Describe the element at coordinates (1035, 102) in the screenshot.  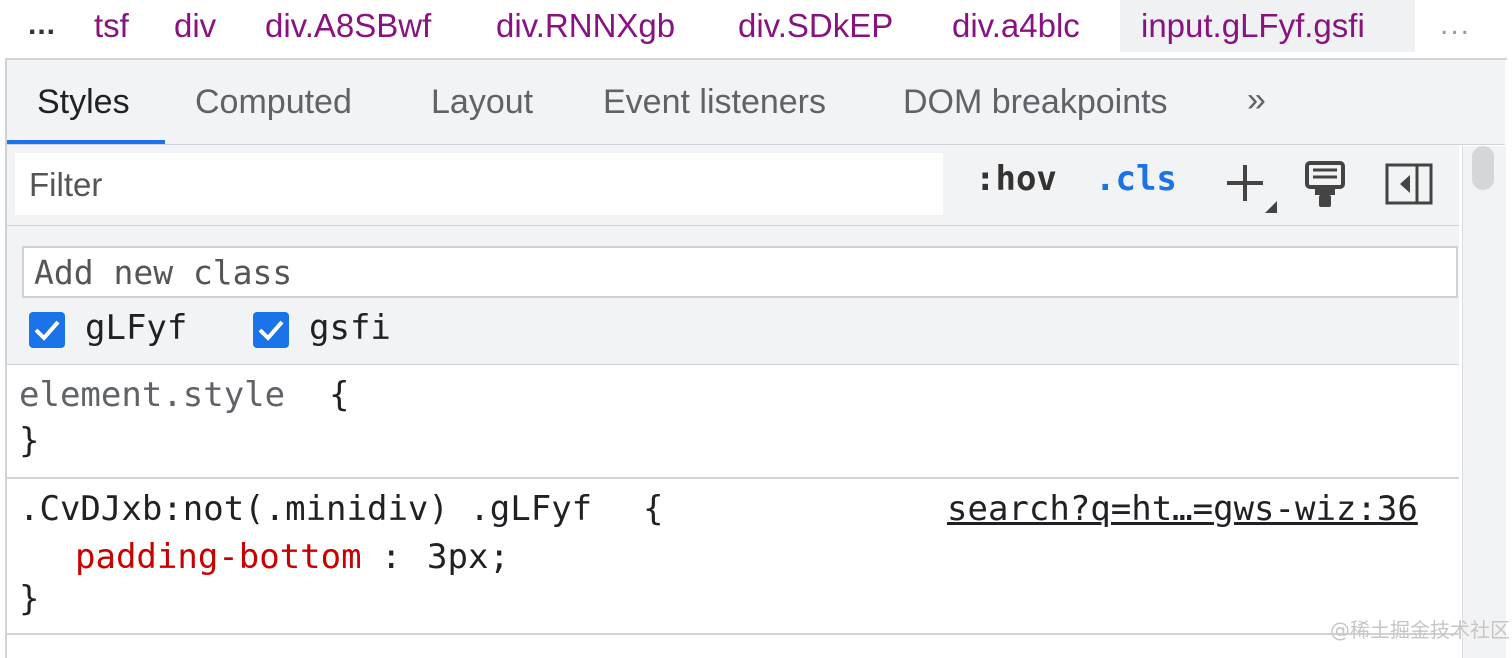
I see `tab-dom-breakpoints: DOM breakpoints` at that location.